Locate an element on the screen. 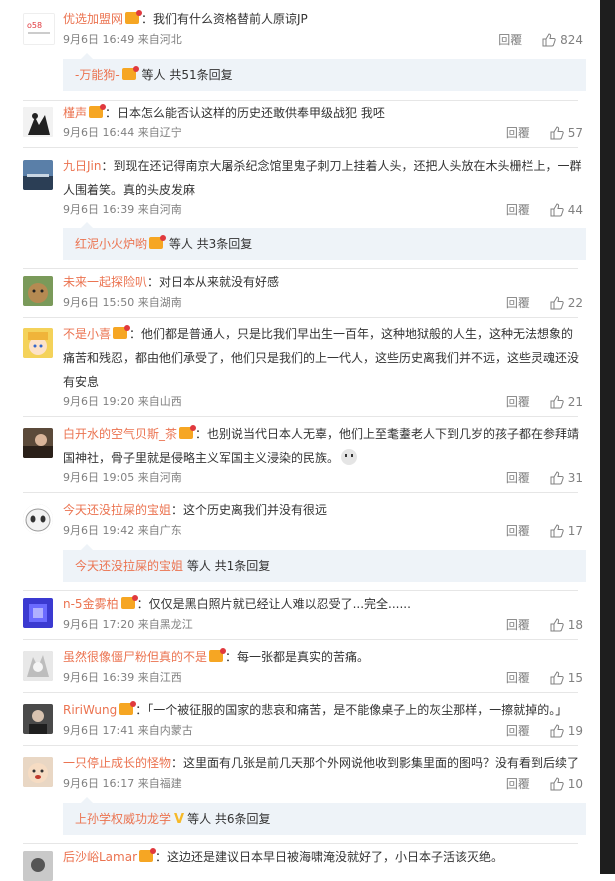 Image resolution: width=615 pixels, height=881 pixels. comment-meta: 9月6日 19:20 来自山西 is located at coordinates (122, 401).